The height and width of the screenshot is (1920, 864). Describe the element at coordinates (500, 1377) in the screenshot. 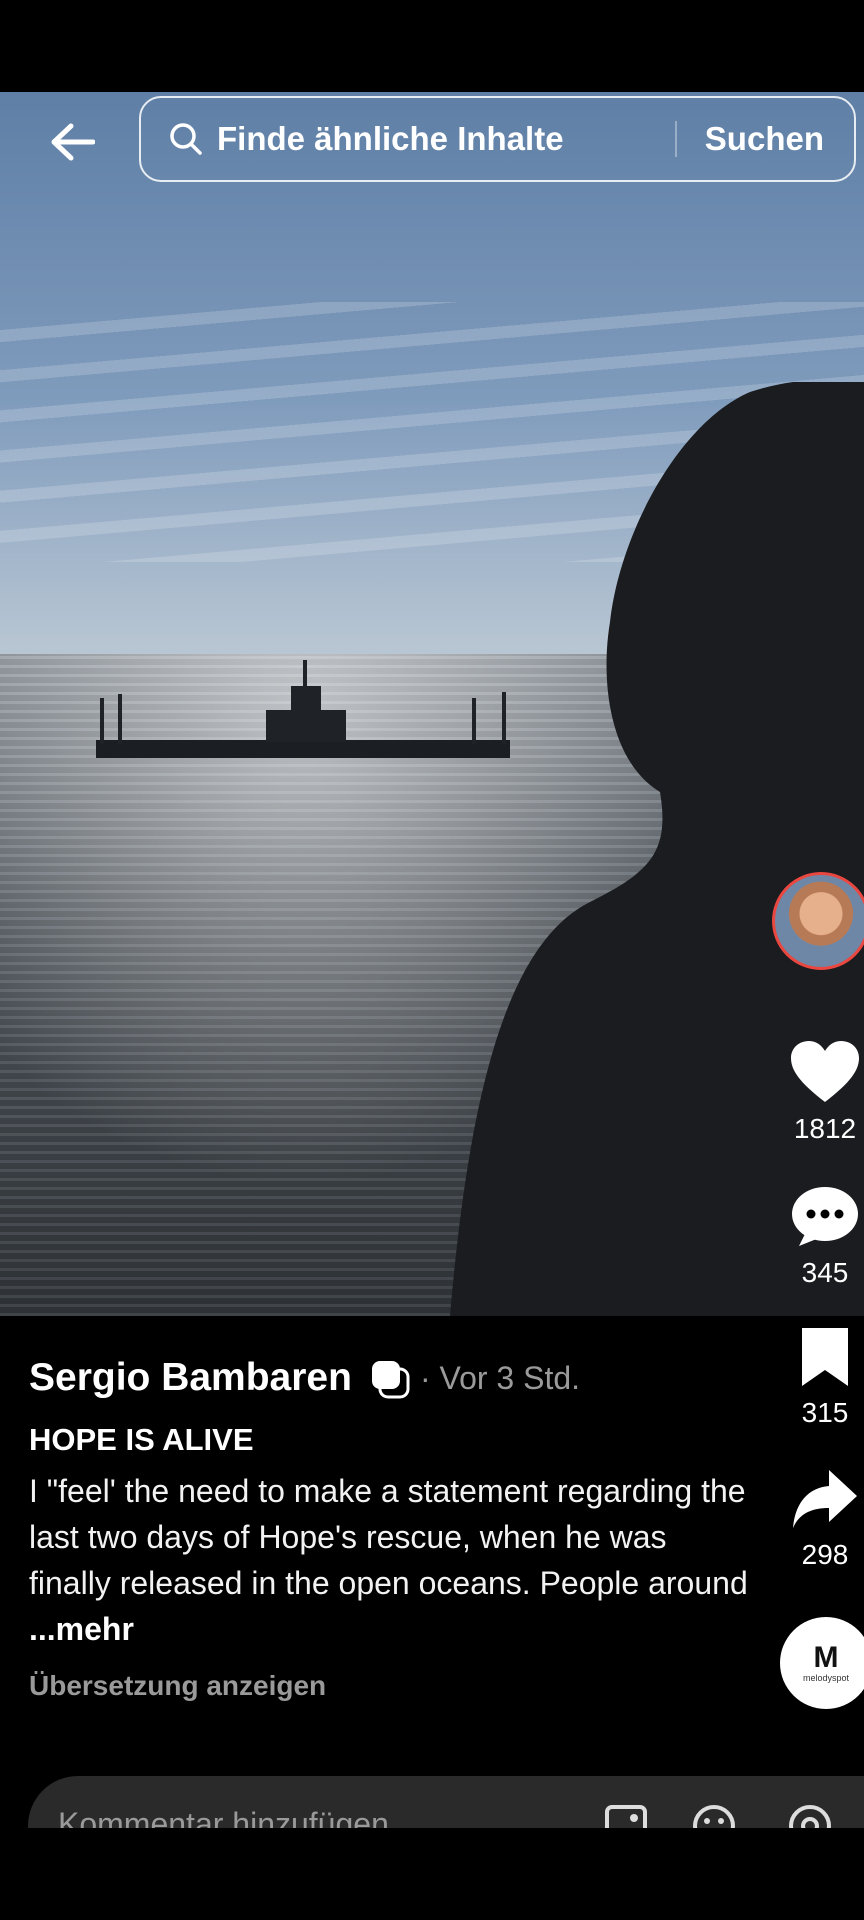

I see `post-time: · Vor 3 Std.` at that location.